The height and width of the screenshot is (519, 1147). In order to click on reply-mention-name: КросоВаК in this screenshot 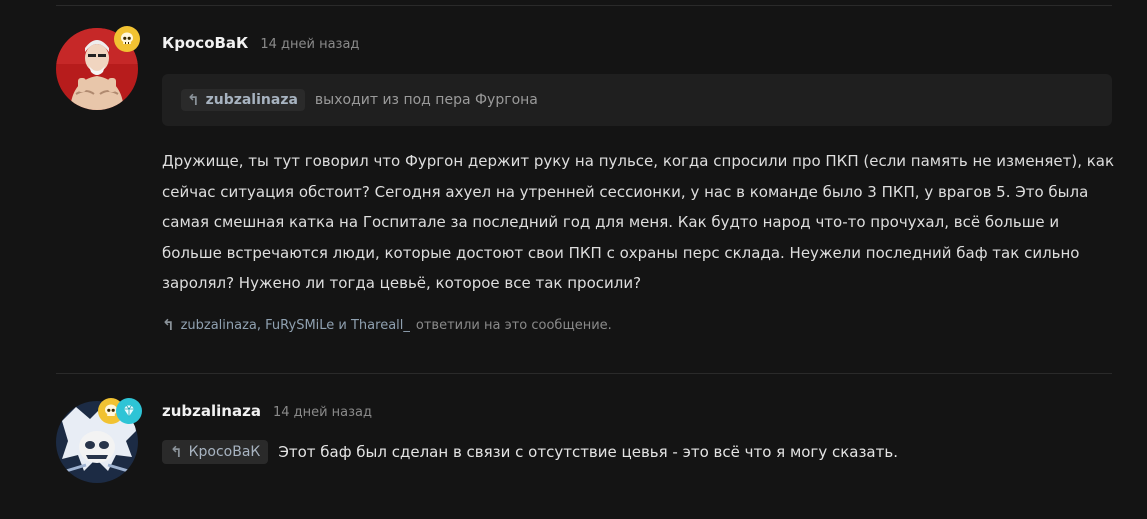, I will do `click(224, 452)`.